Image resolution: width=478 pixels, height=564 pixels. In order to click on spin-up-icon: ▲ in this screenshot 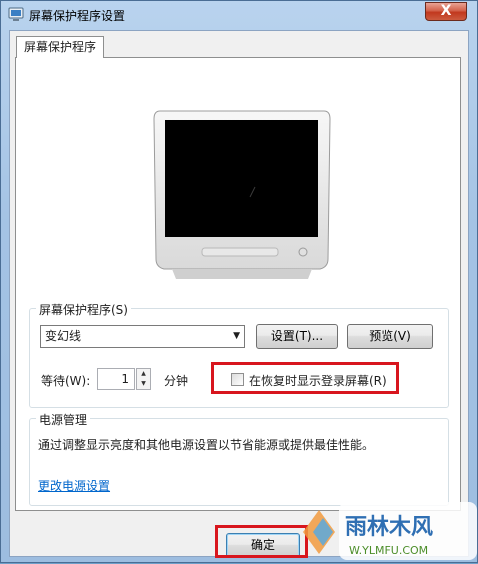, I will do `click(143, 374)`.